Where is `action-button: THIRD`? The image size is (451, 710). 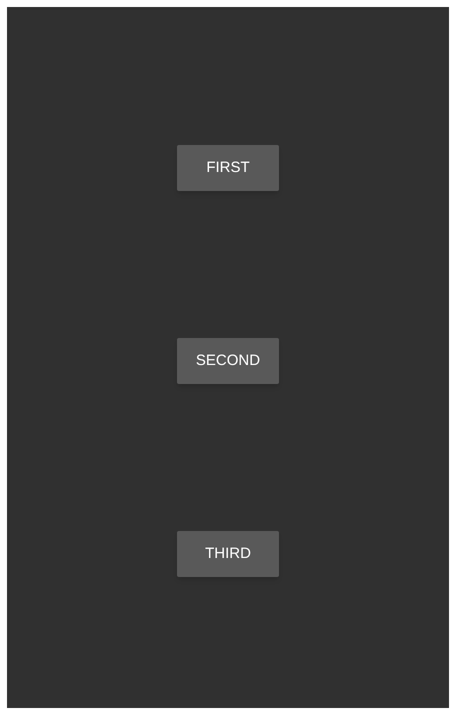
action-button: THIRD is located at coordinates (228, 554).